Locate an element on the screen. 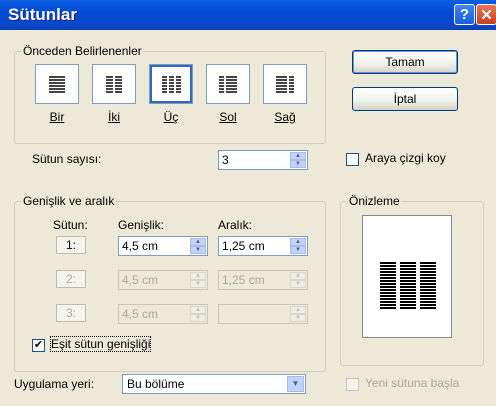 This screenshot has width=496, height=406. column-count-label: Sütun sayısı: is located at coordinates (67, 159).